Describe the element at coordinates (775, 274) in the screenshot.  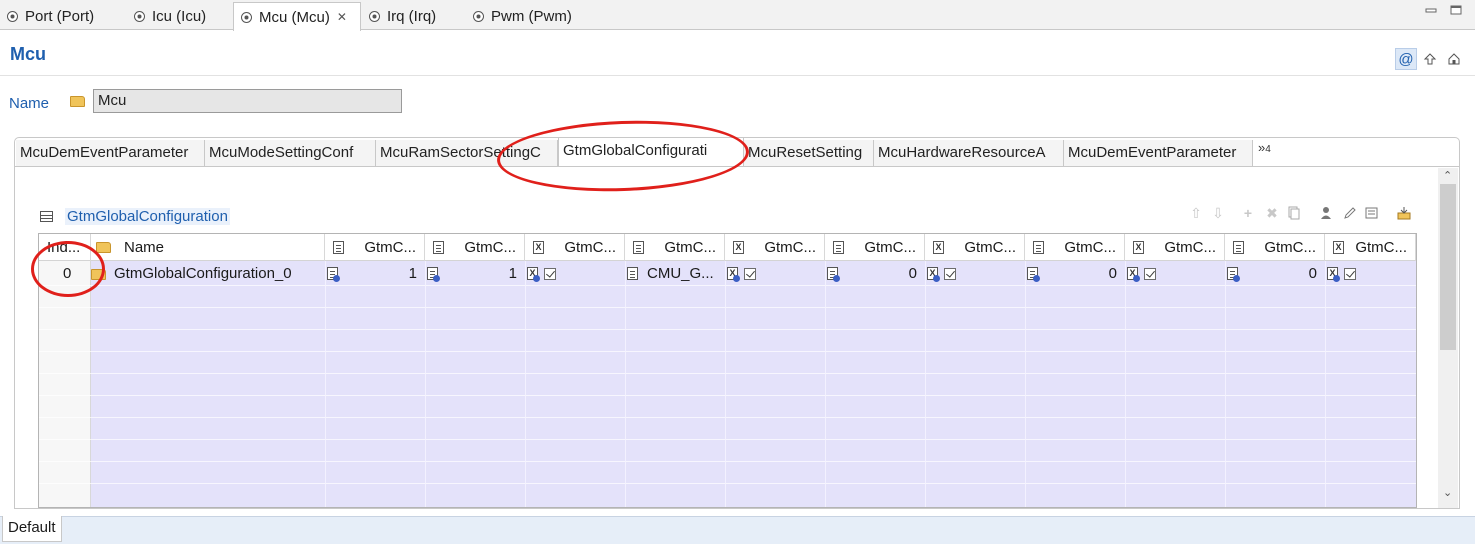
I see `cell-gtmc-5: X` at that location.